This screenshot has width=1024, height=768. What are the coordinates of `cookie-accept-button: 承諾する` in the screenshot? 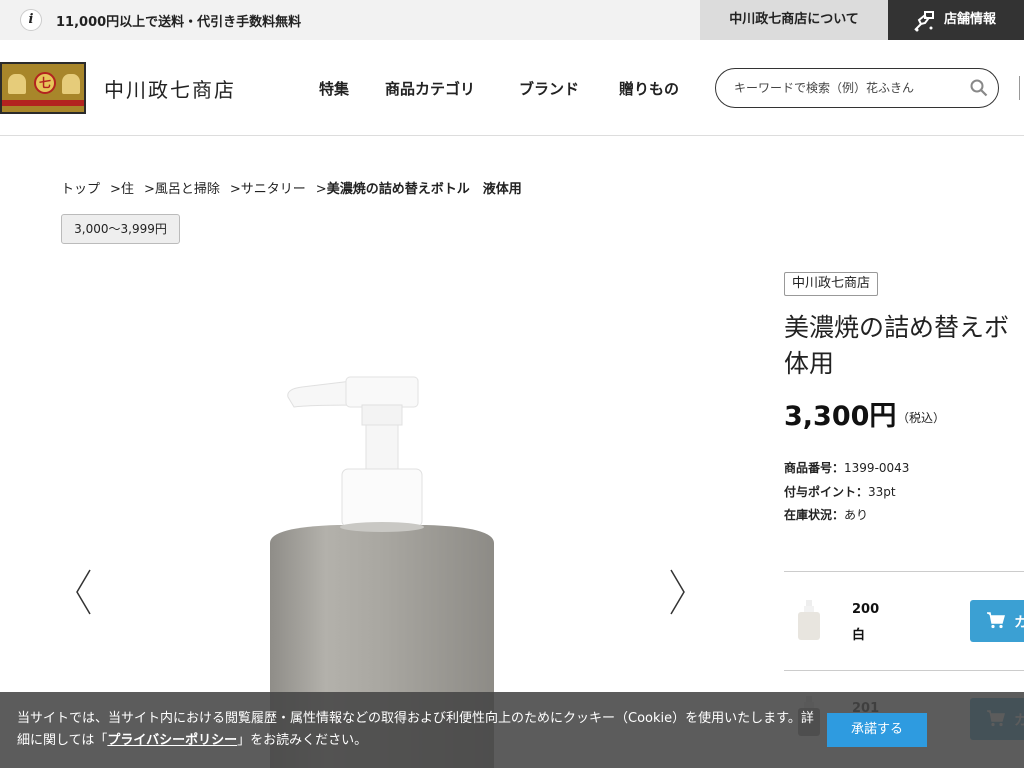 It's located at (877, 730).